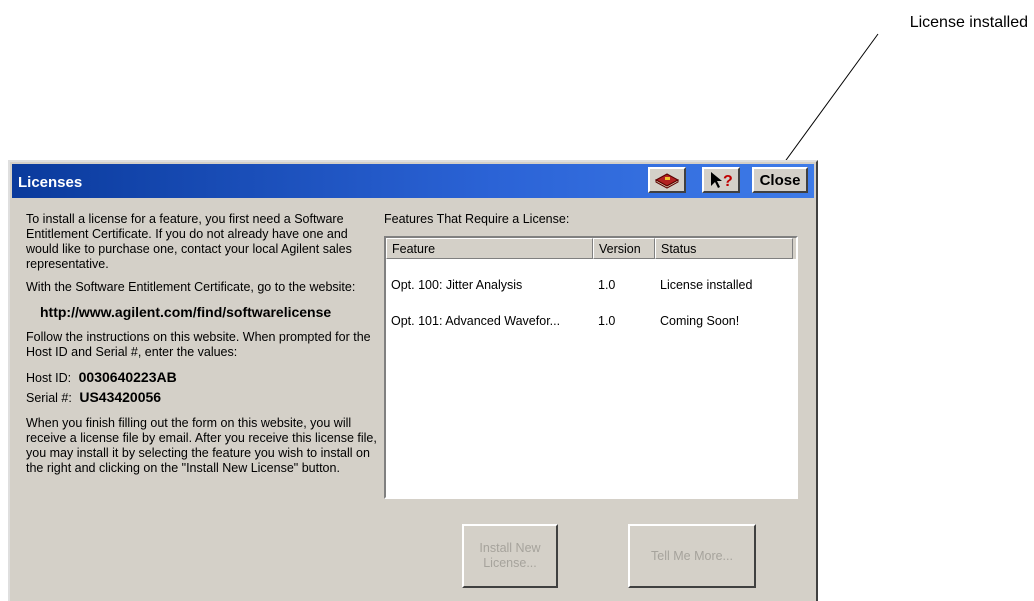 This screenshot has width=1034, height=601. What do you see at coordinates (202, 398) in the screenshot?
I see `serial-row: Serial #: US43420056` at bounding box center [202, 398].